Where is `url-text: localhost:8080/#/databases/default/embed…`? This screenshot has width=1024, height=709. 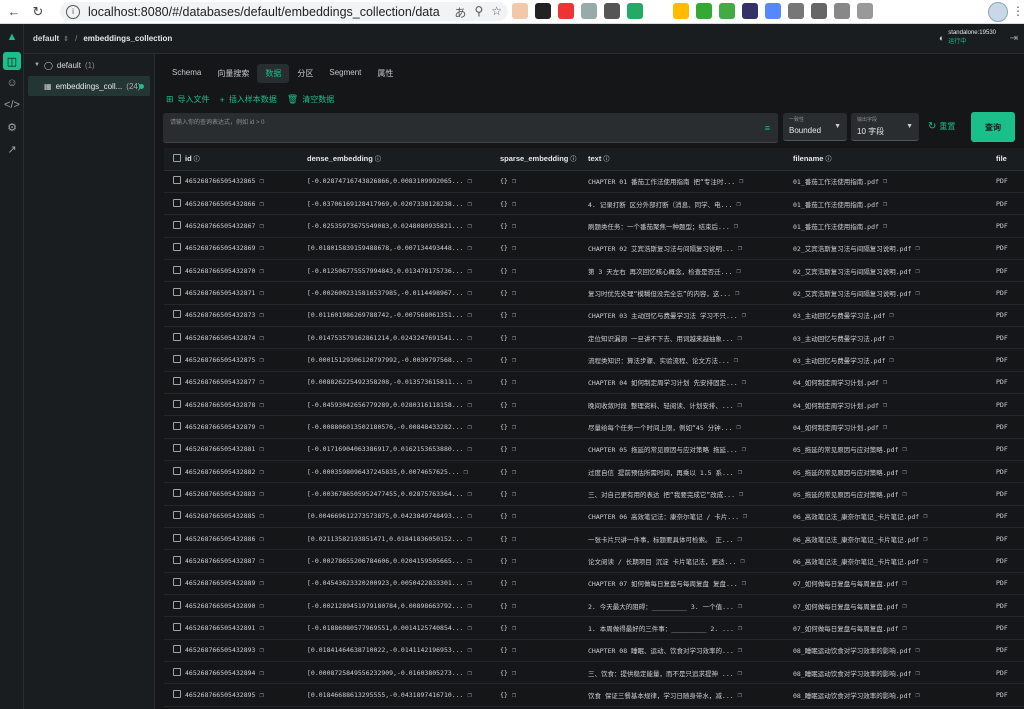
url-text: localhost:8080/#/databases/default/embed… is located at coordinates (264, 12).